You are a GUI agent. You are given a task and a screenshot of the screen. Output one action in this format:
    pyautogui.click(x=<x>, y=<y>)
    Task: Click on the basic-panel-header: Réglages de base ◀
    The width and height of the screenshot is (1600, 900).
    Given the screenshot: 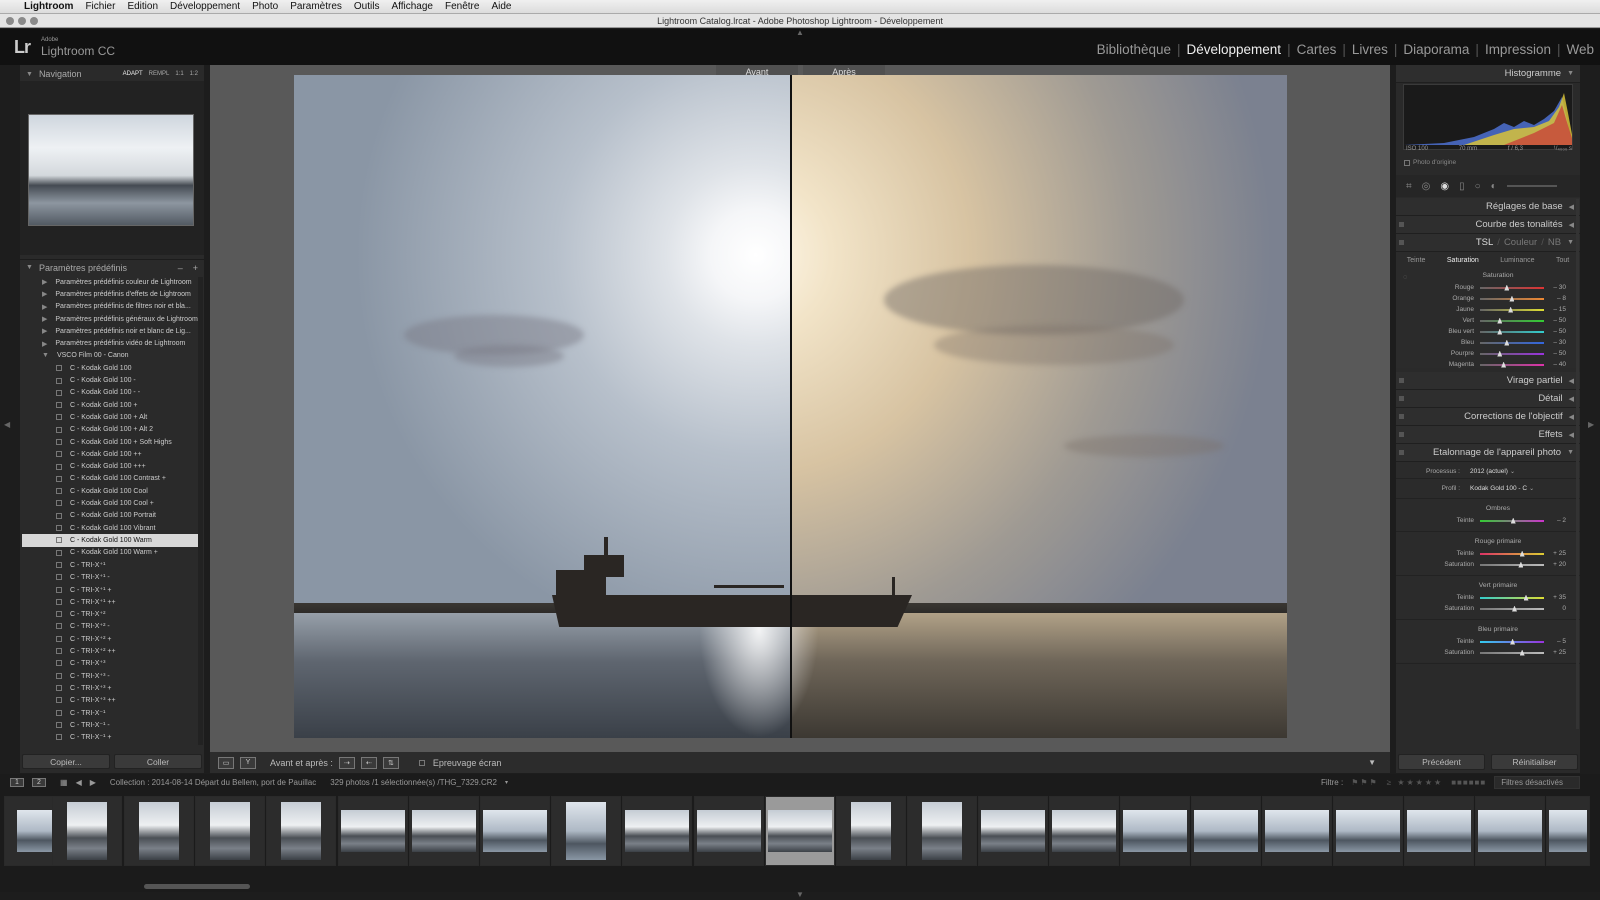 What is the action you would take?
    pyautogui.click(x=1488, y=207)
    